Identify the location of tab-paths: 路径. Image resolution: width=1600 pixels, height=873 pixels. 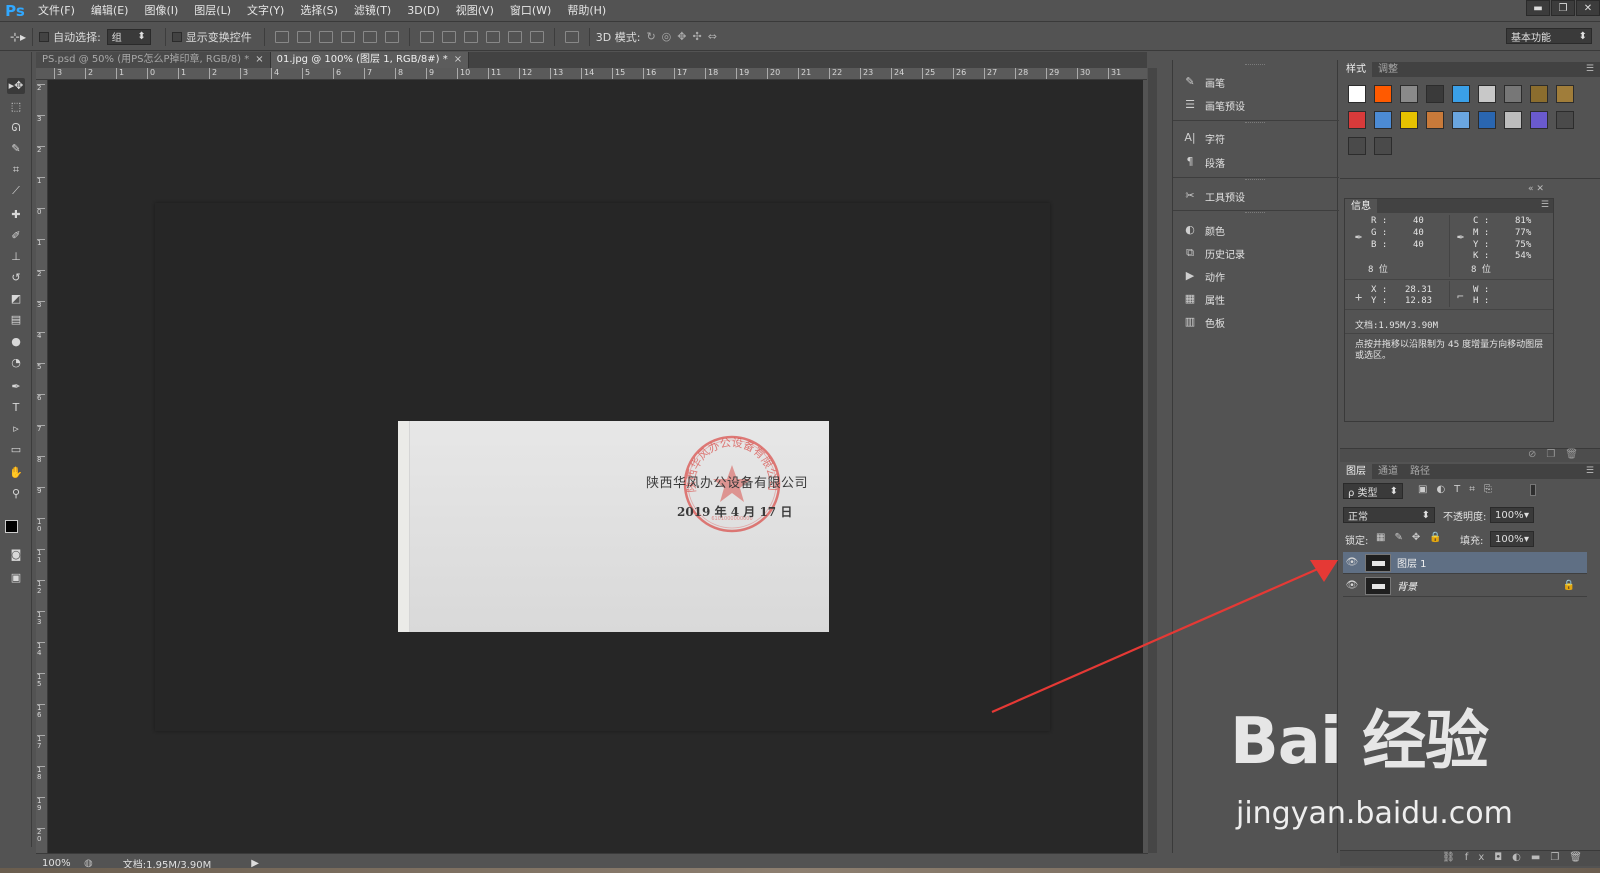
(1420, 471).